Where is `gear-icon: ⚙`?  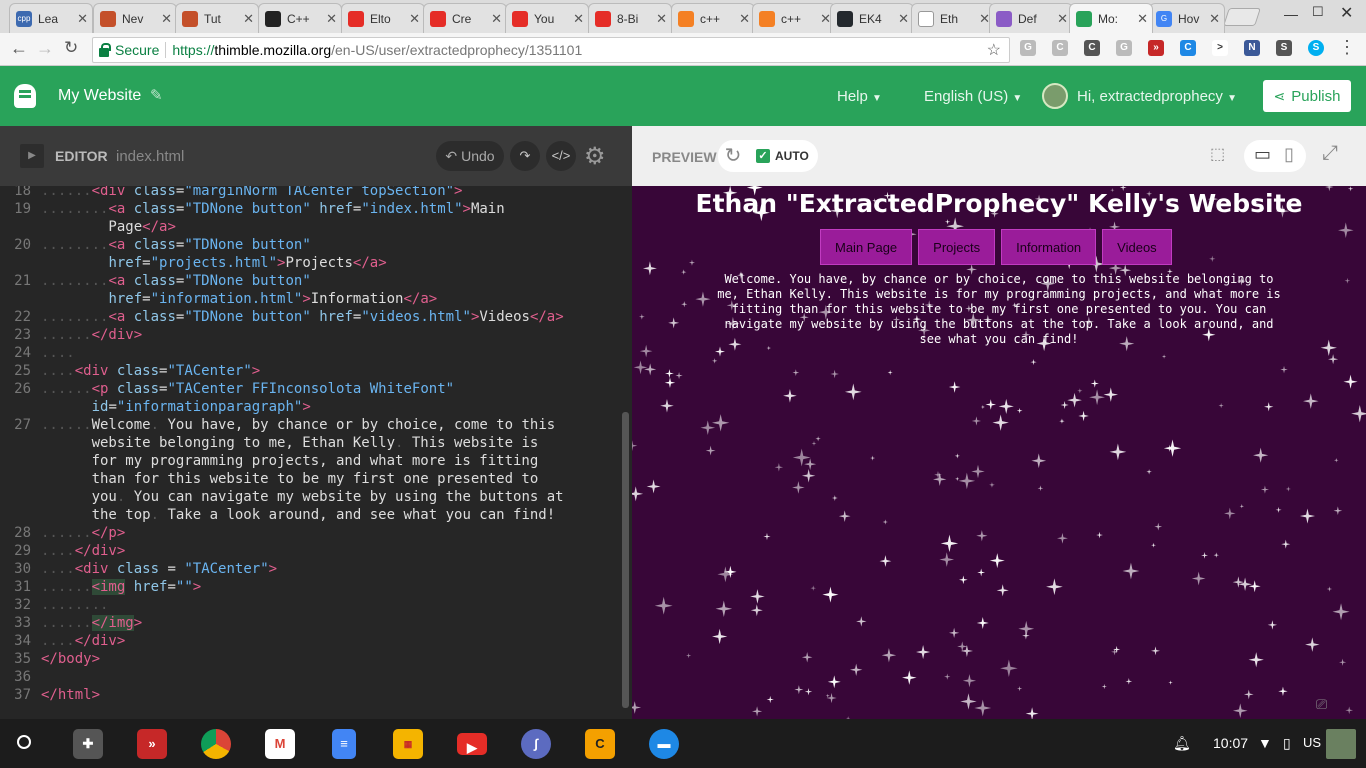
gear-icon: ⚙ is located at coordinates (595, 156).